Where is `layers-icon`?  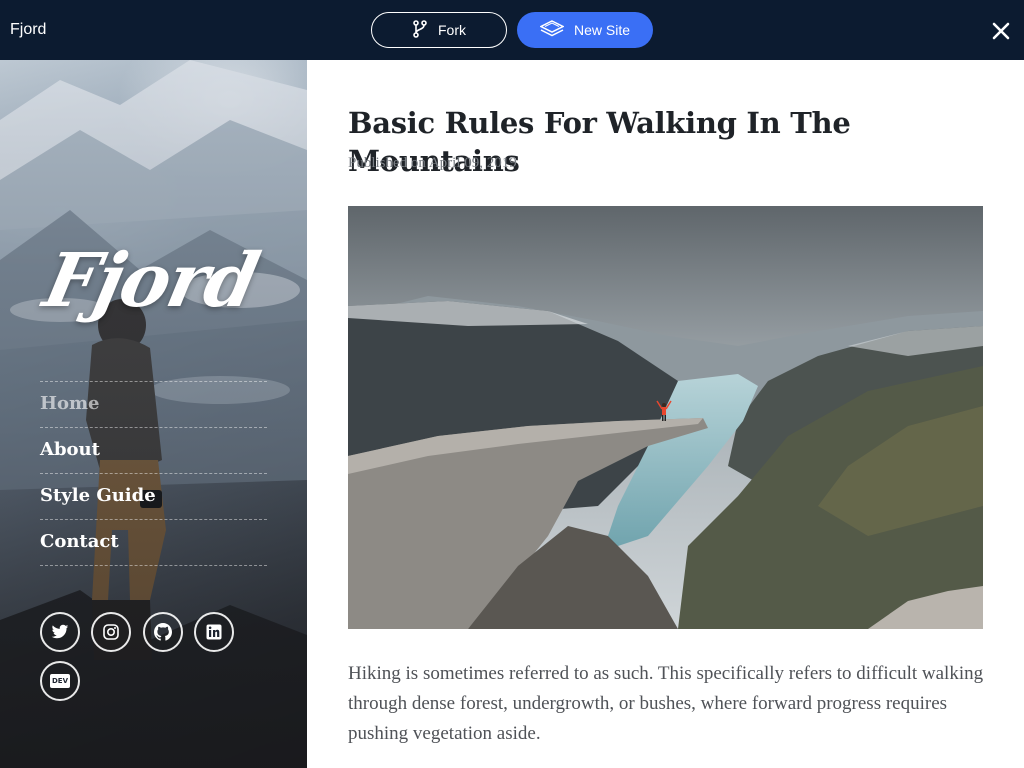
layers-icon is located at coordinates (552, 30).